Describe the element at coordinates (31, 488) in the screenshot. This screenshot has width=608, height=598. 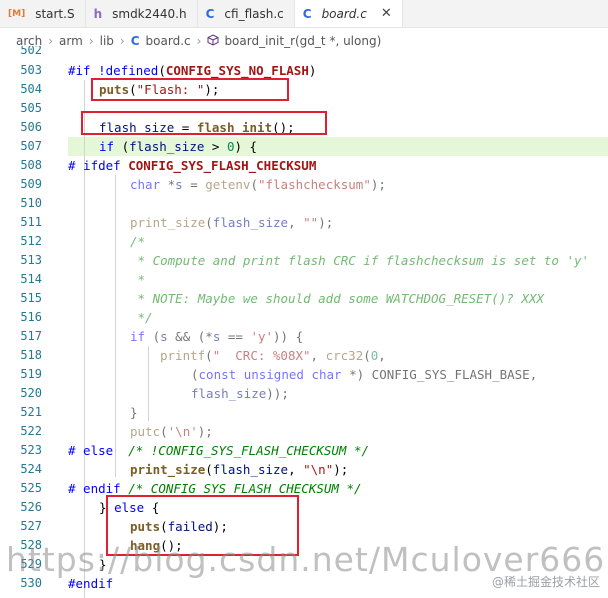
I see `line-number: 525` at that location.